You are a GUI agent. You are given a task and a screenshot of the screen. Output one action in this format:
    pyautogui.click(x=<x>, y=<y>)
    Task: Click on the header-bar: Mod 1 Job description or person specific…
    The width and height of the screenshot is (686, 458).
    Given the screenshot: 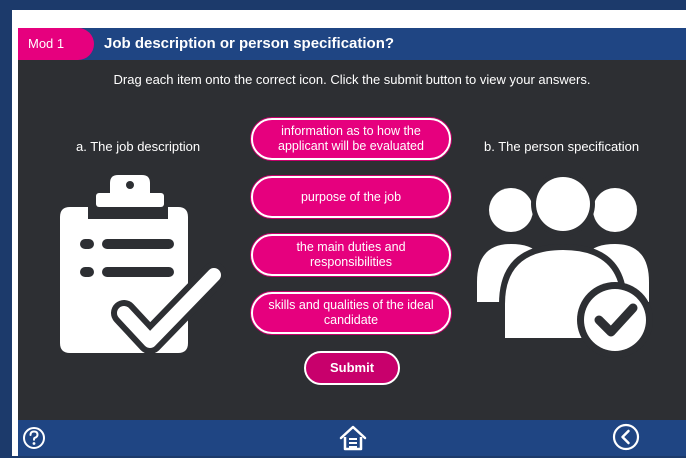 What is the action you would take?
    pyautogui.click(x=352, y=44)
    